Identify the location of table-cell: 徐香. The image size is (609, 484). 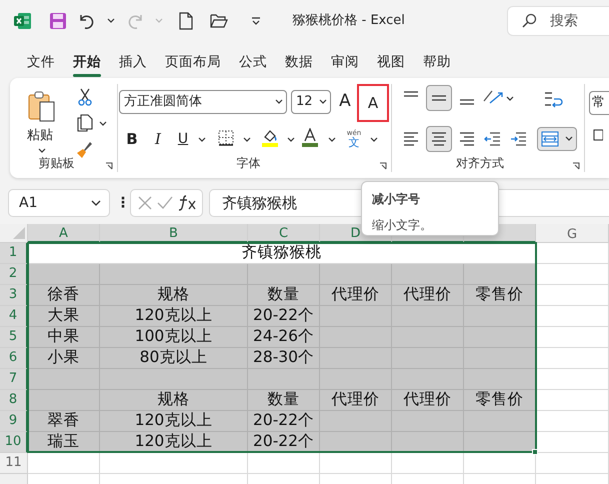
(64, 295).